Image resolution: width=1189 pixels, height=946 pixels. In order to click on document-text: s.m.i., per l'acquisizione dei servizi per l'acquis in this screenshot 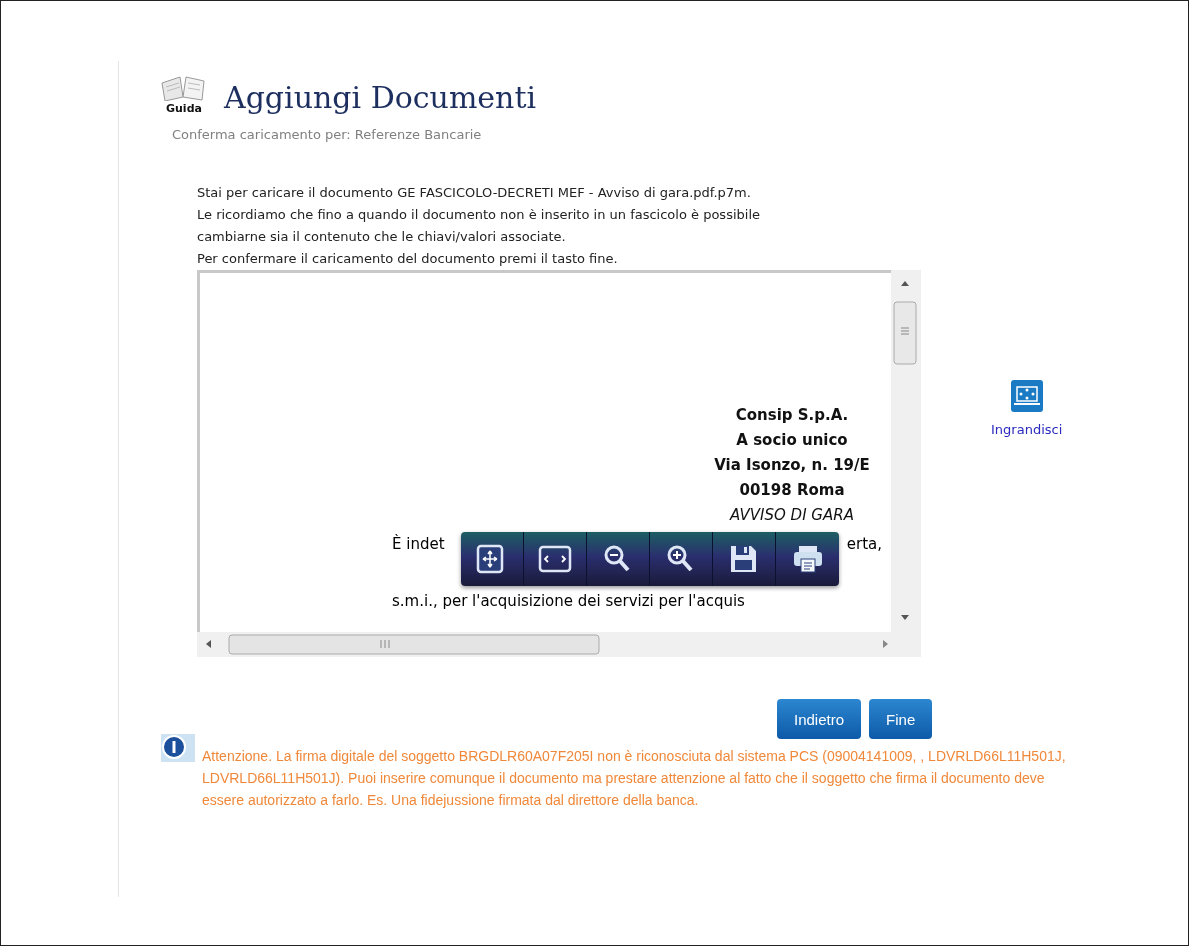, I will do `click(569, 601)`.